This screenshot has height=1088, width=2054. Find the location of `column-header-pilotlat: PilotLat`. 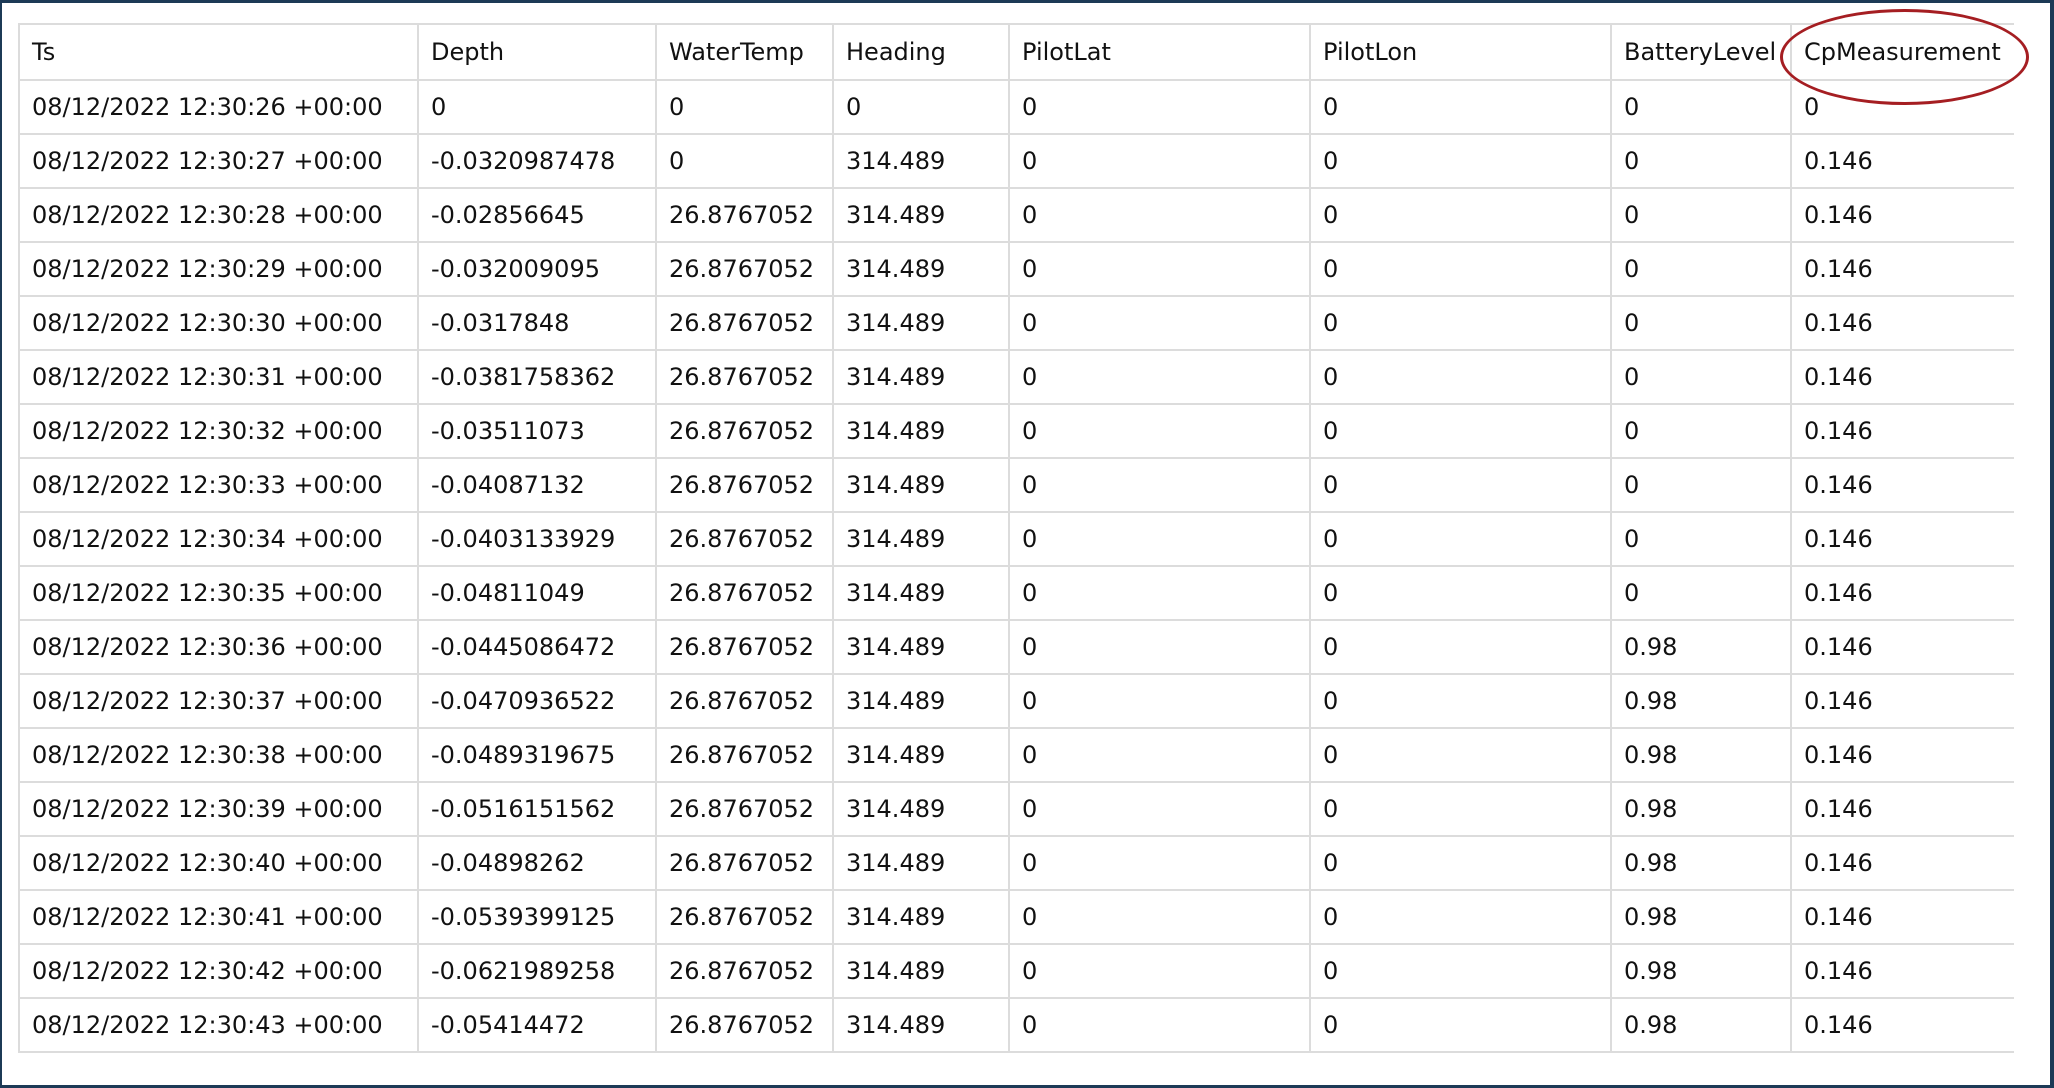

column-header-pilotlat: PilotLat is located at coordinates (1159, 52).